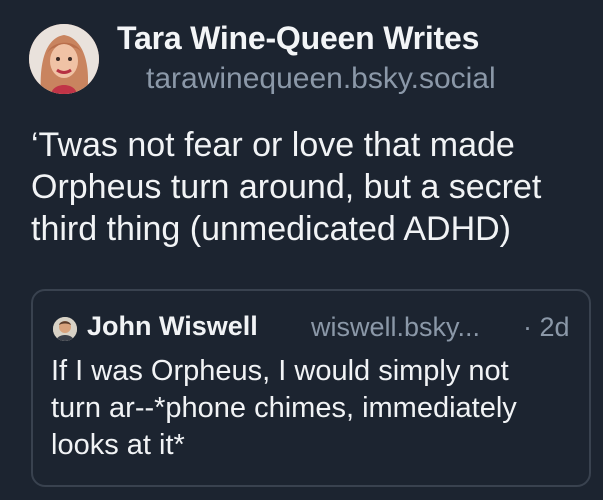  I want to click on quote-text-line: looks at it*, so click(118, 445).